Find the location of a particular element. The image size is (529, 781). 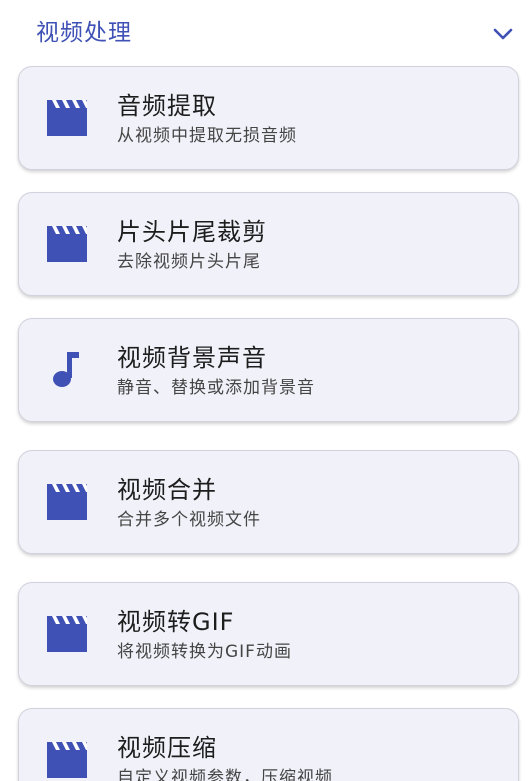

section-title: 视频处理 is located at coordinates (84, 33).